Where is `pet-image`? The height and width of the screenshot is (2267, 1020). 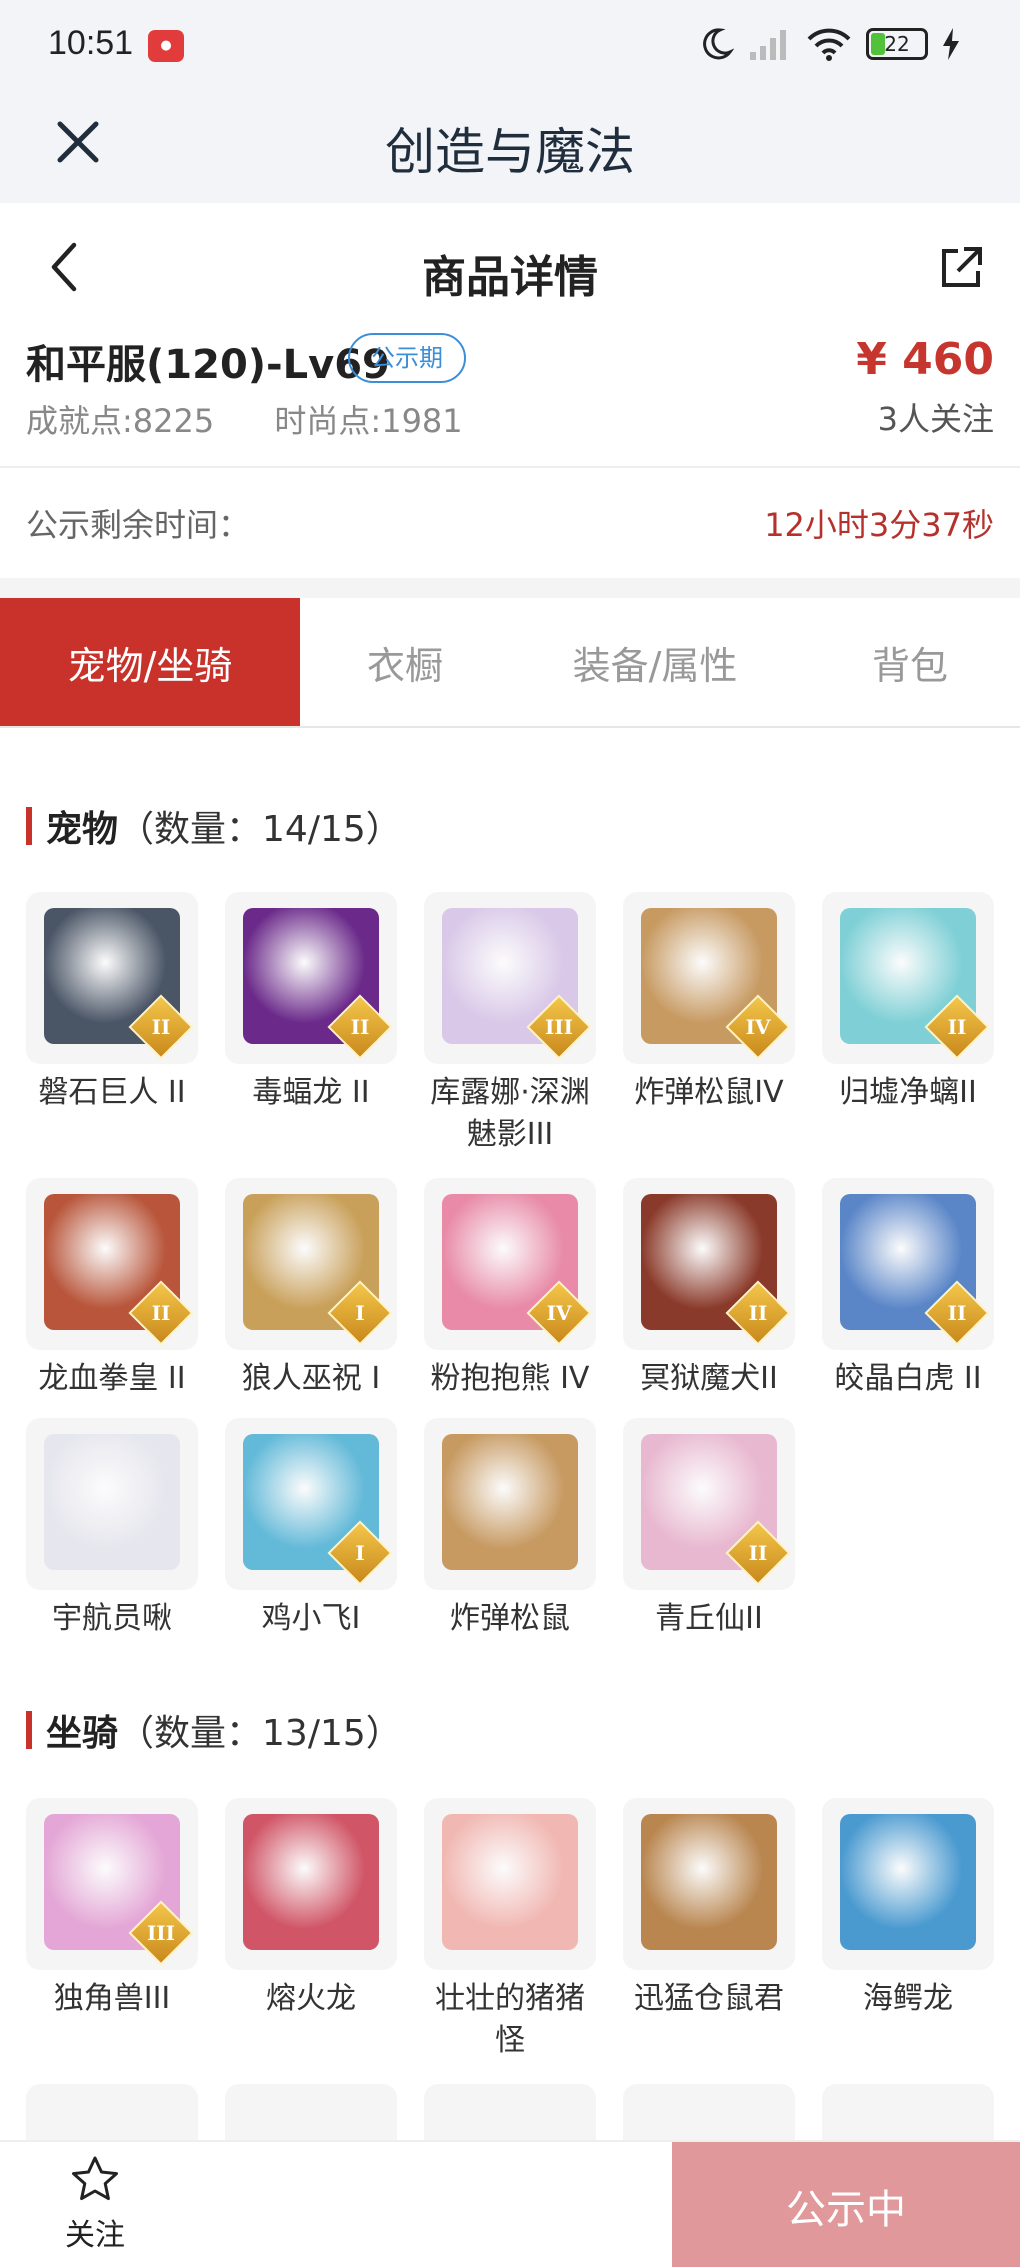 pet-image is located at coordinates (112, 1502).